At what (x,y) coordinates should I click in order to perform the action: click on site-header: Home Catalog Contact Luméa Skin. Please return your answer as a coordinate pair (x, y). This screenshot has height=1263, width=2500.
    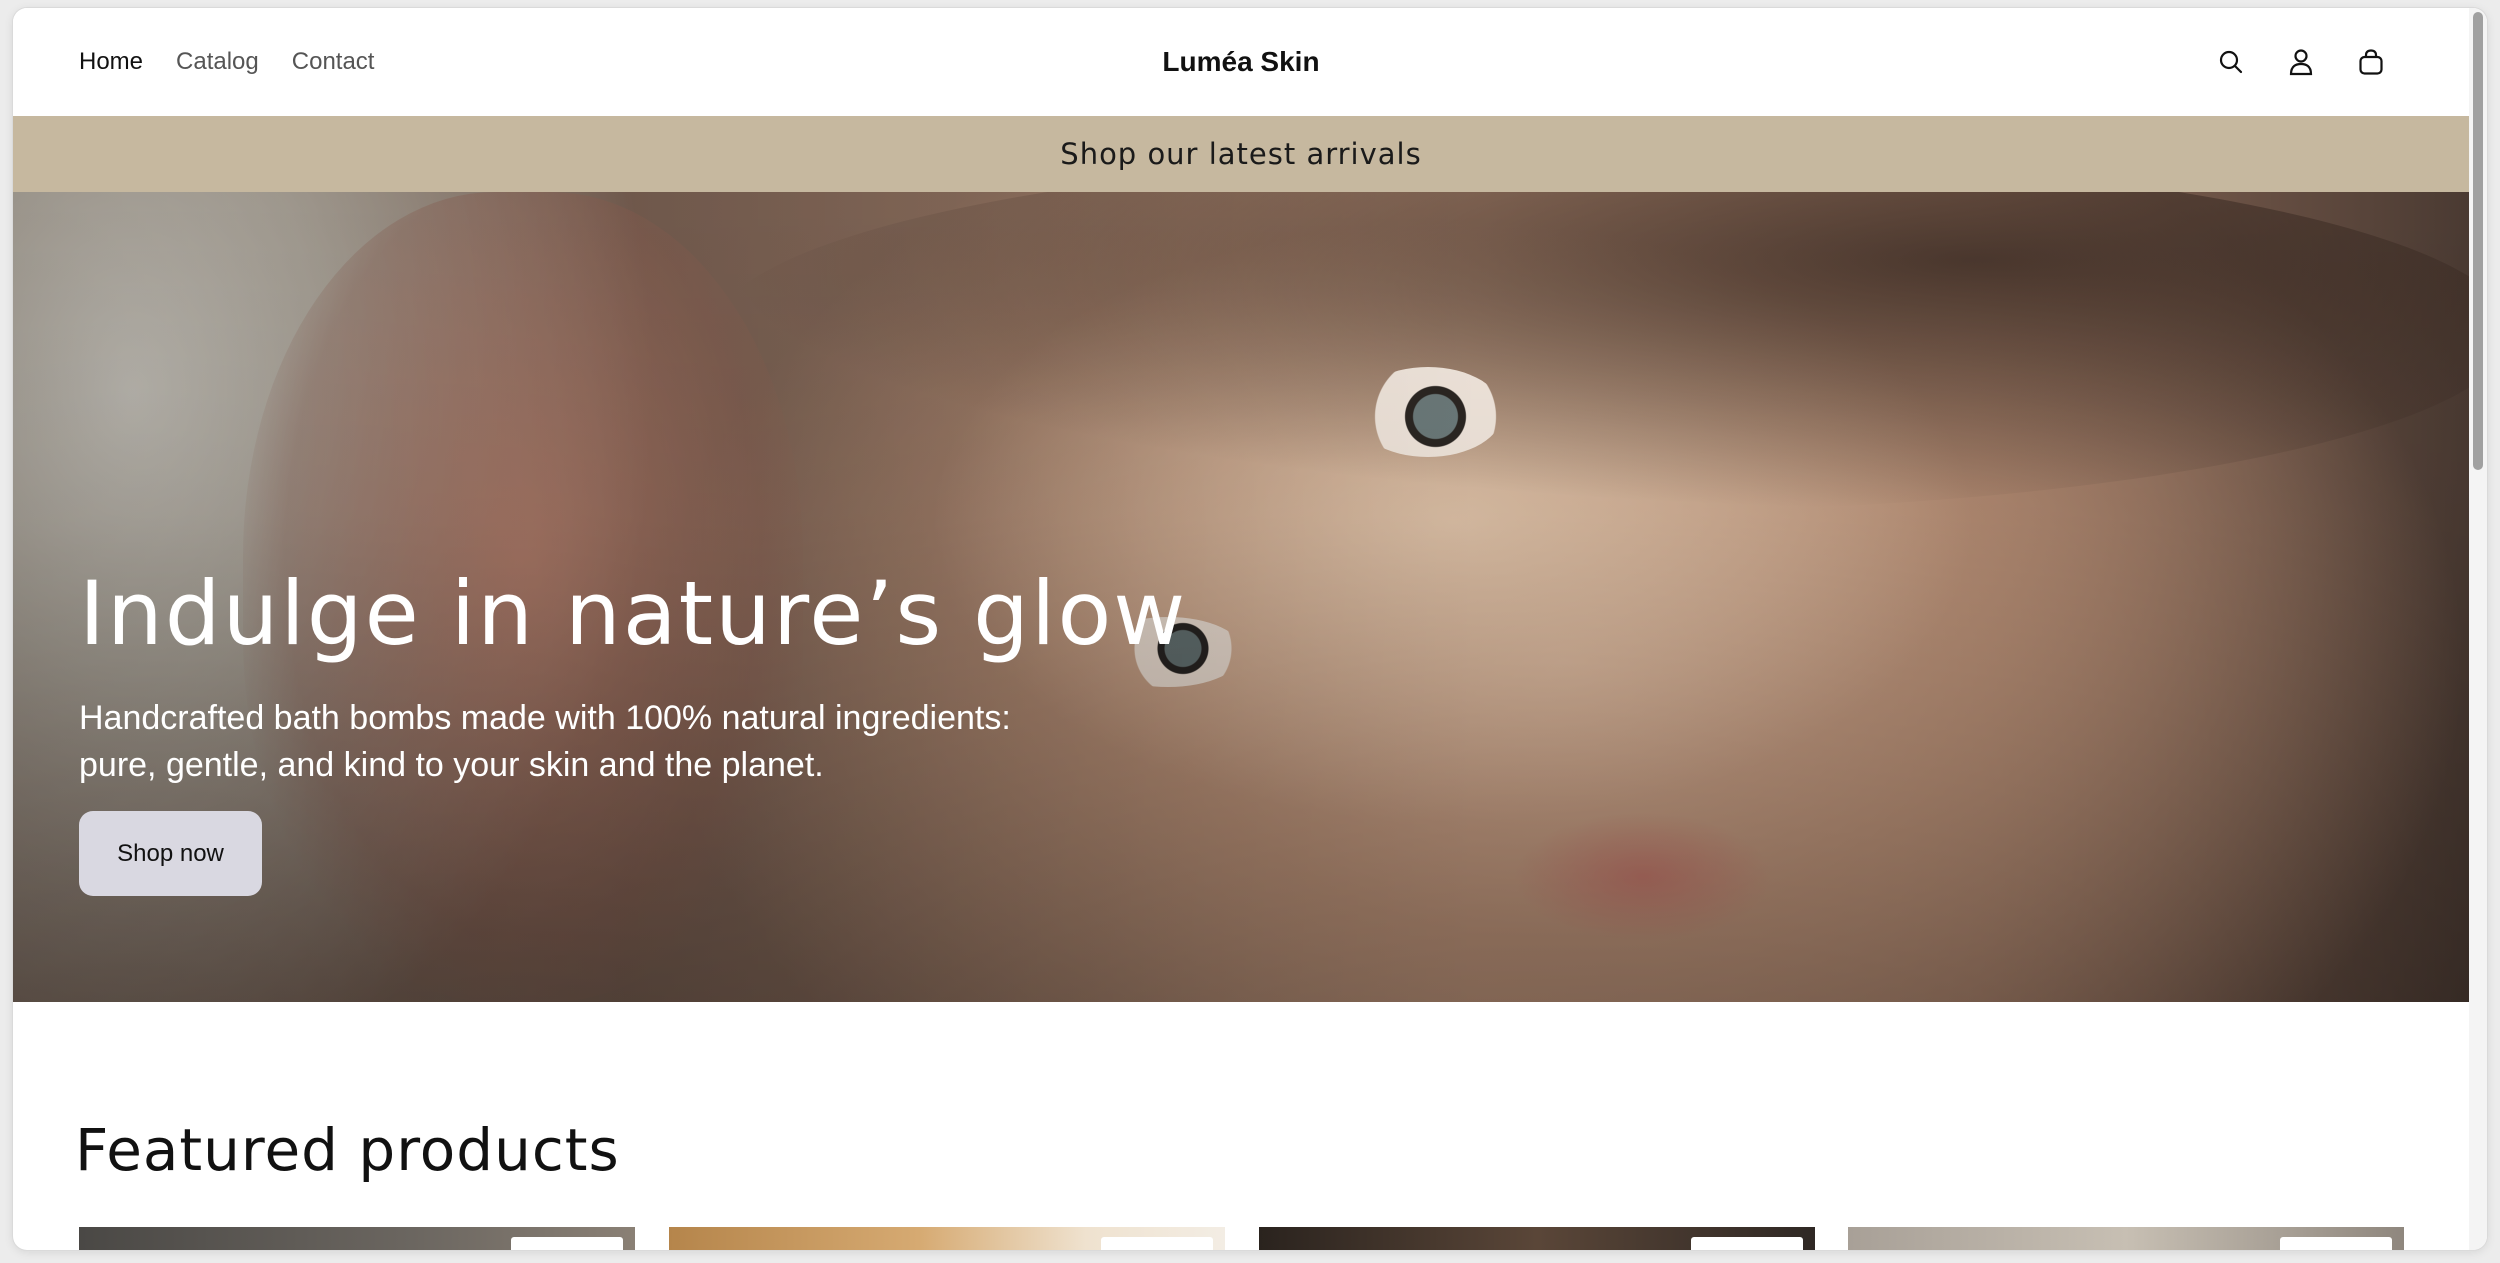
    Looking at the image, I should click on (1241, 62).